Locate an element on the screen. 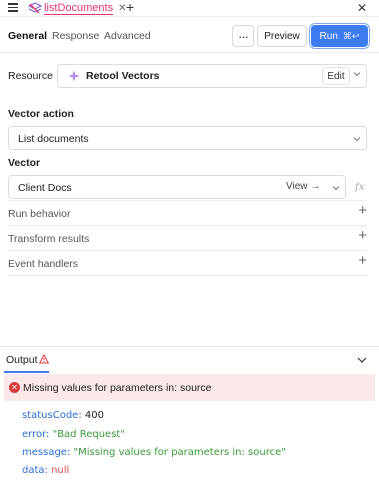  json-row: statusCode: 400 is located at coordinates (63, 415).